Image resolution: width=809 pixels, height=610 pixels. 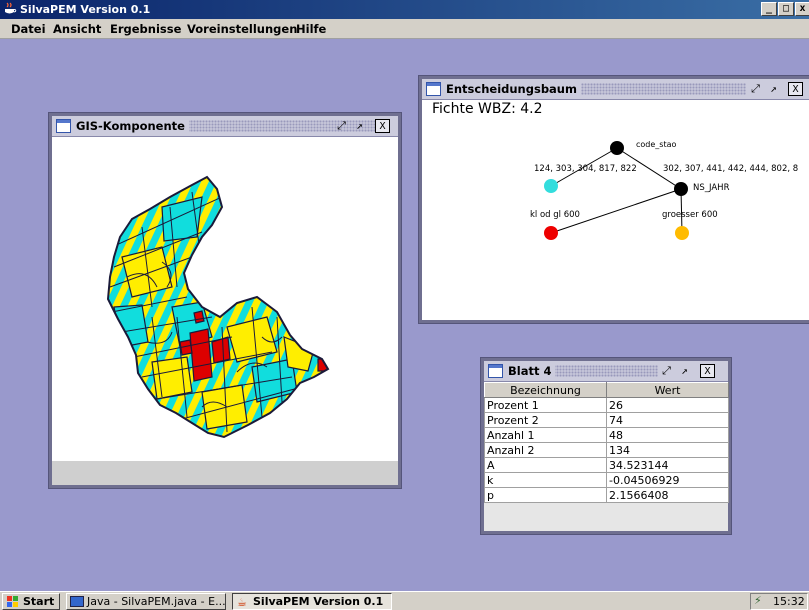 I want to click on table-row: p 2.1566408, so click(x=606, y=495).